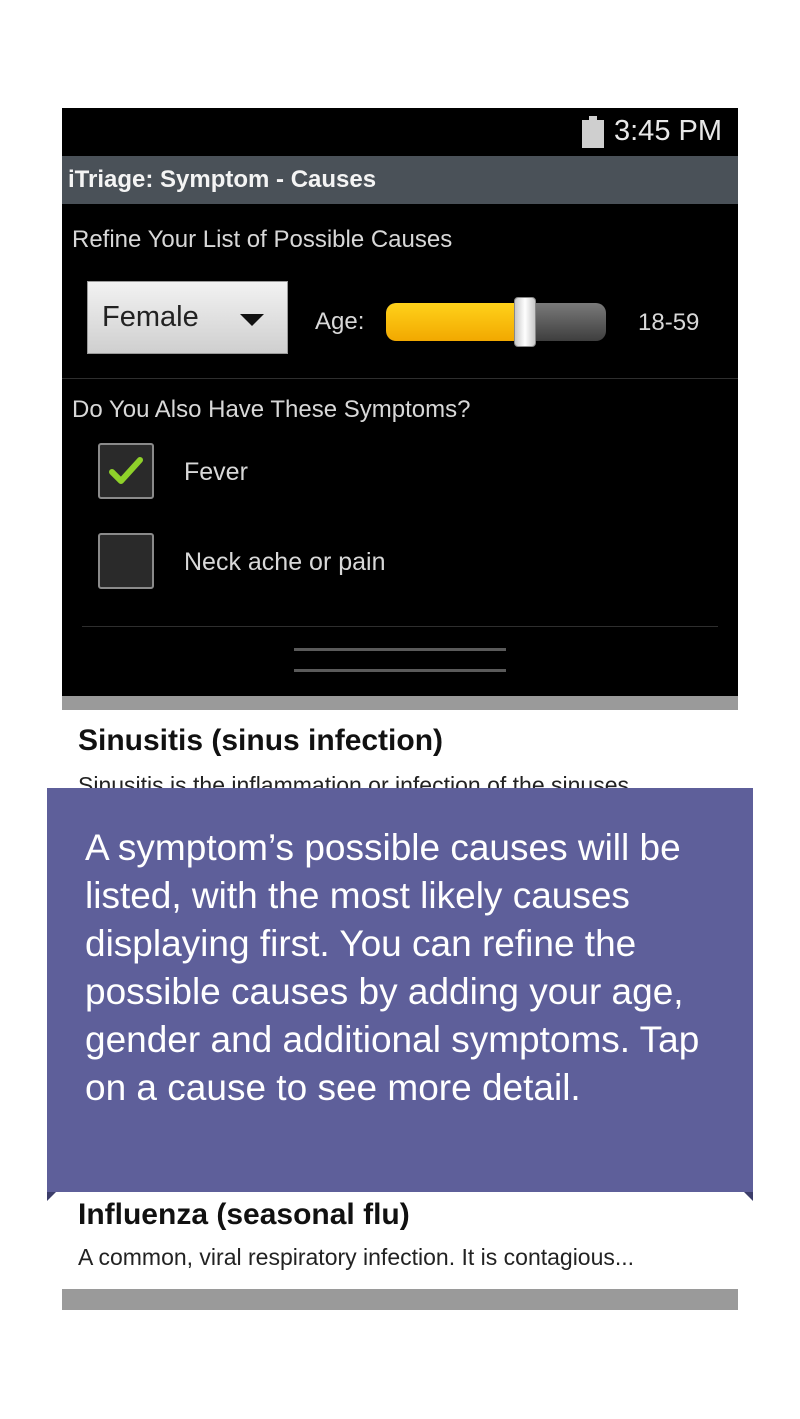 This screenshot has width=800, height=1419. What do you see at coordinates (400, 626) in the screenshot?
I see `list-divider` at bounding box center [400, 626].